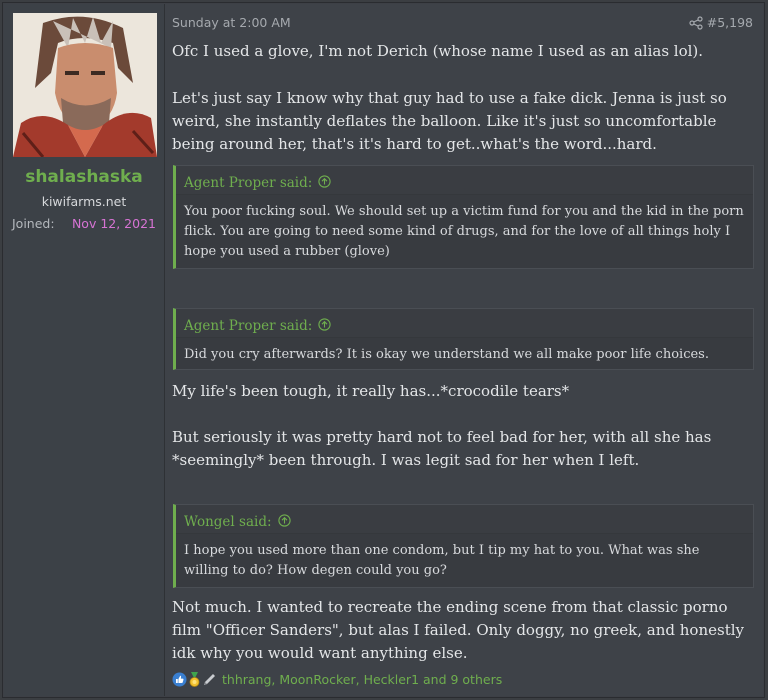  Describe the element at coordinates (228, 522) in the screenshot. I see `quote-author: Wongel said:` at that location.